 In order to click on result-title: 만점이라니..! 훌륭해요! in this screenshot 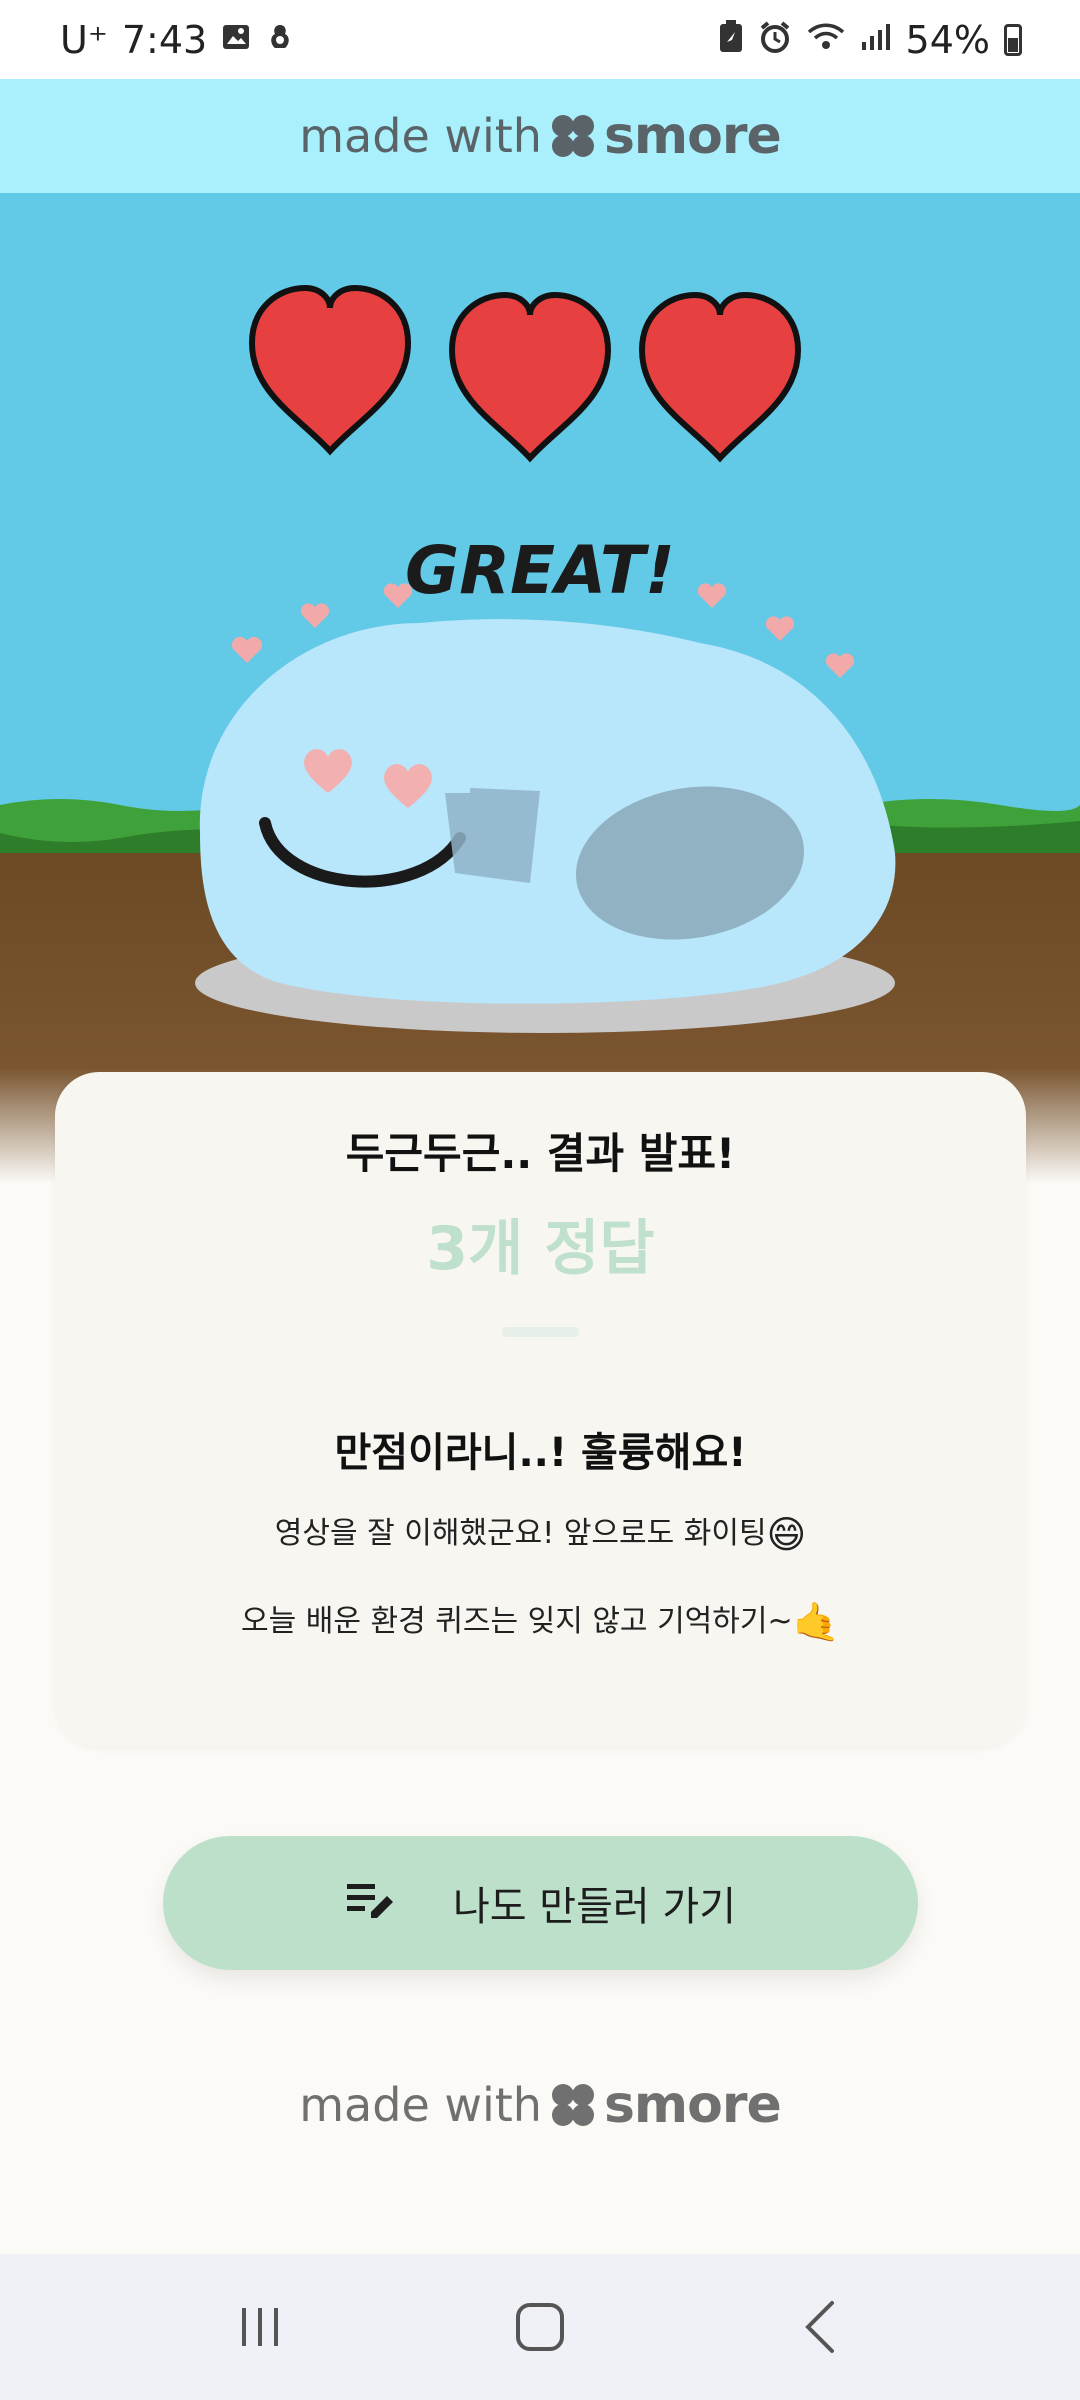, I will do `click(540, 1453)`.